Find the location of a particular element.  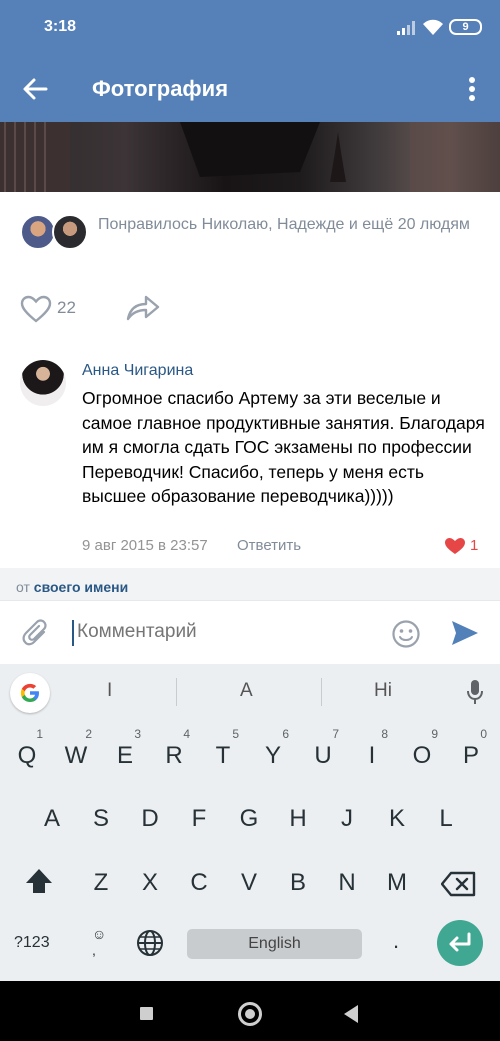

recents-icon is located at coordinates (146, 1013).